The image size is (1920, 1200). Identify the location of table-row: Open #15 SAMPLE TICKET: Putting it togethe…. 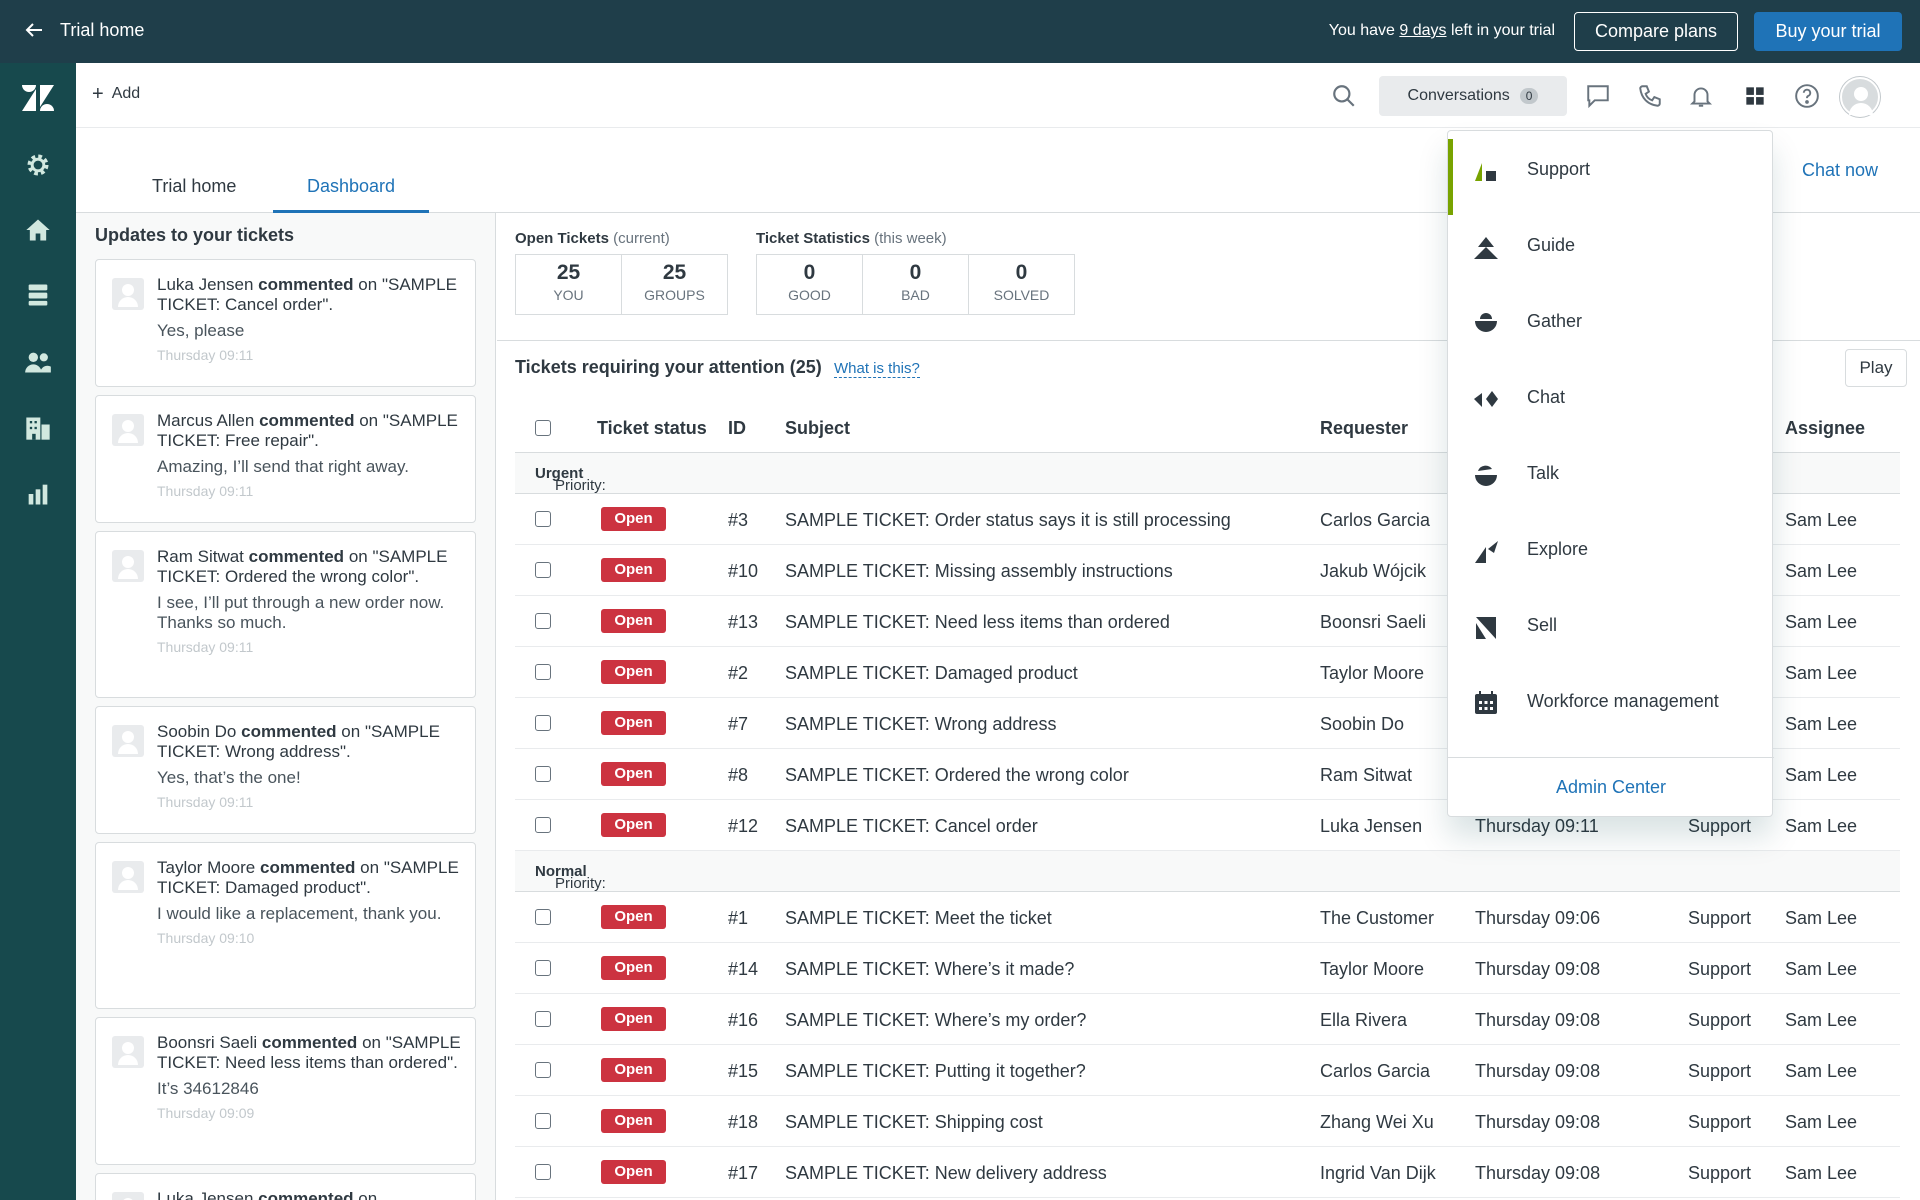
(1207, 1070).